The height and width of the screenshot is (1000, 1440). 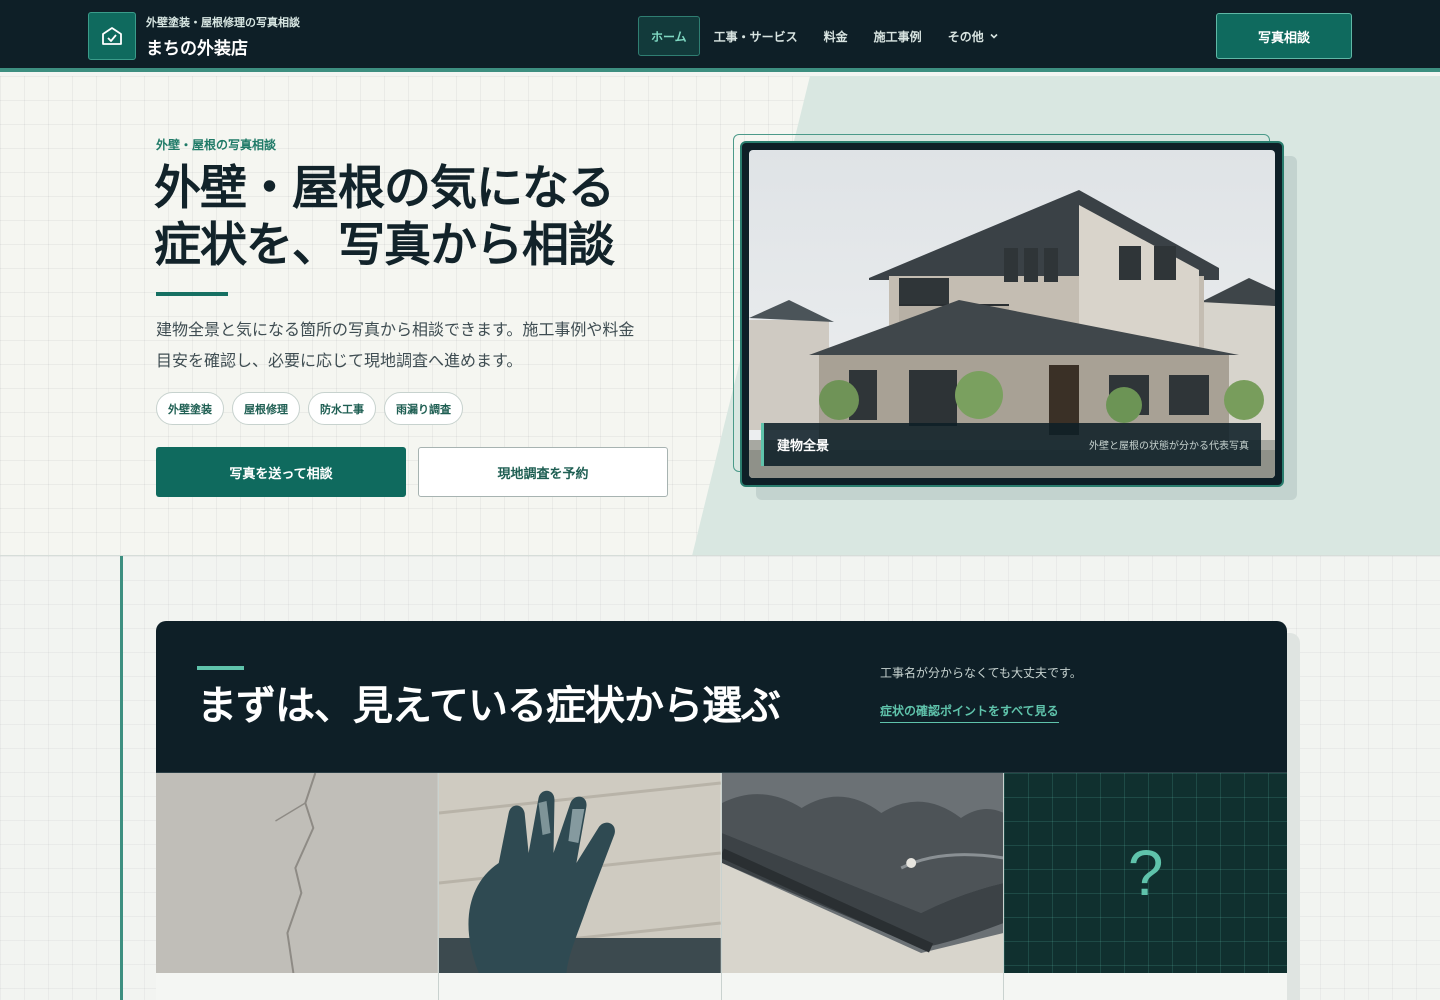 What do you see at coordinates (197, 46) in the screenshot?
I see `brand-name: まちの外装店` at bounding box center [197, 46].